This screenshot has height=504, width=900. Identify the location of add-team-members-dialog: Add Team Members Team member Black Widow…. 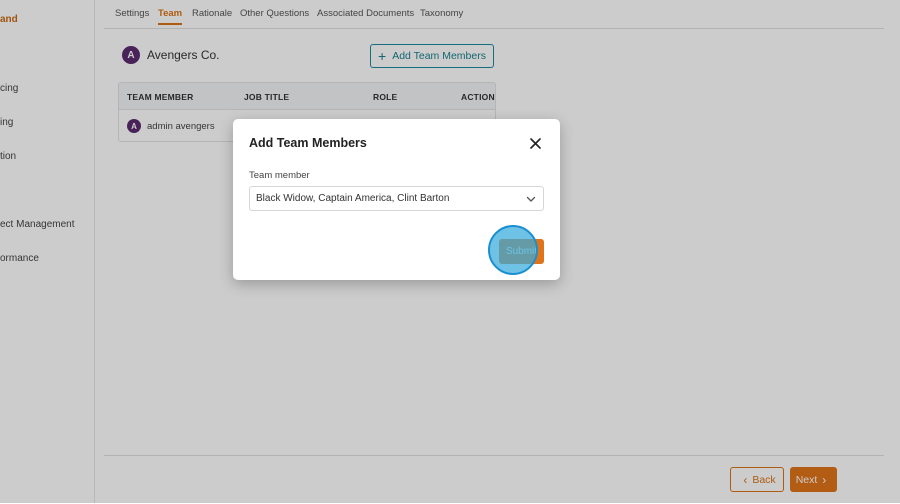
(396, 199).